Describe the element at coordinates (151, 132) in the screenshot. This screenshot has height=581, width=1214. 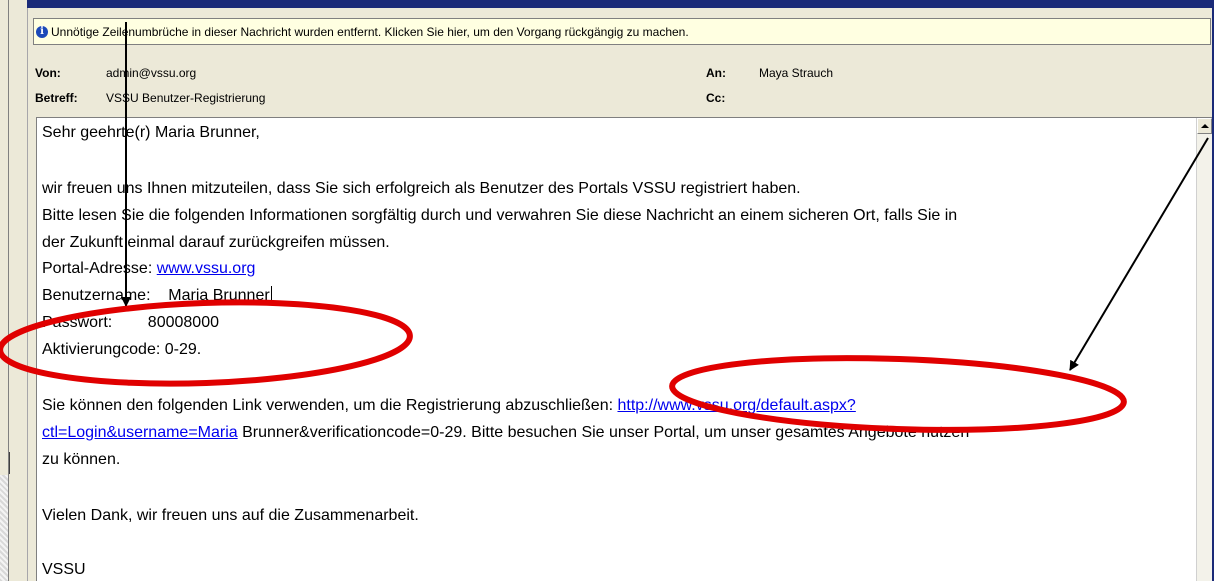
I see `greeting-line: Sehr geehrte(r) Maria Brunner,` at that location.